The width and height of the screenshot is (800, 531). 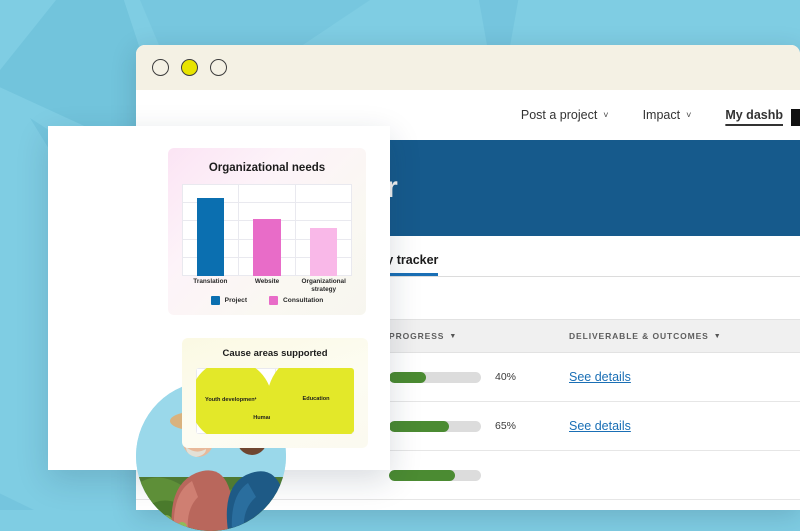 What do you see at coordinates (506, 426) in the screenshot?
I see `progress-percent-label: 65%` at bounding box center [506, 426].